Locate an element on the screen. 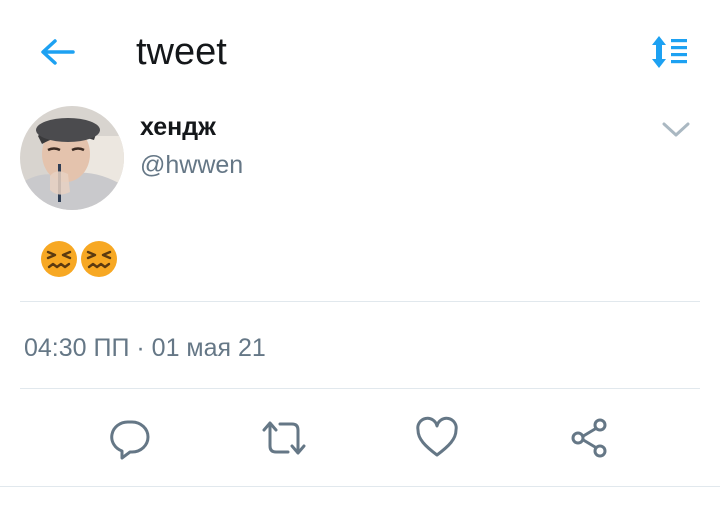 The width and height of the screenshot is (720, 516). share-nodes-icon is located at coordinates (589, 438).